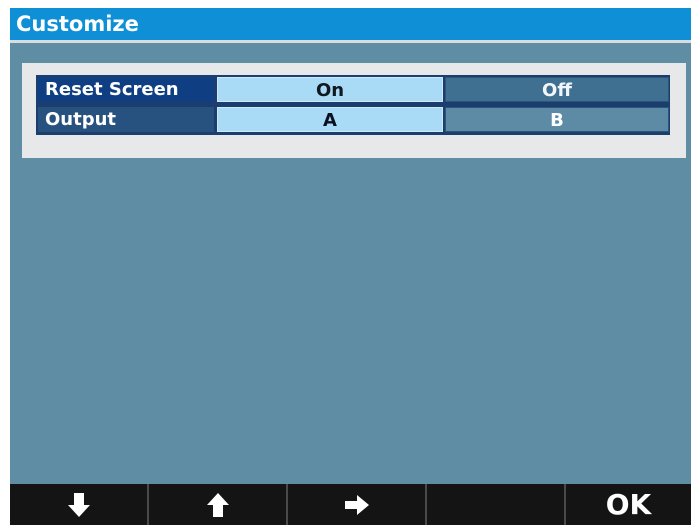  I want to click on option-reset-screen-off: Off, so click(557, 89).